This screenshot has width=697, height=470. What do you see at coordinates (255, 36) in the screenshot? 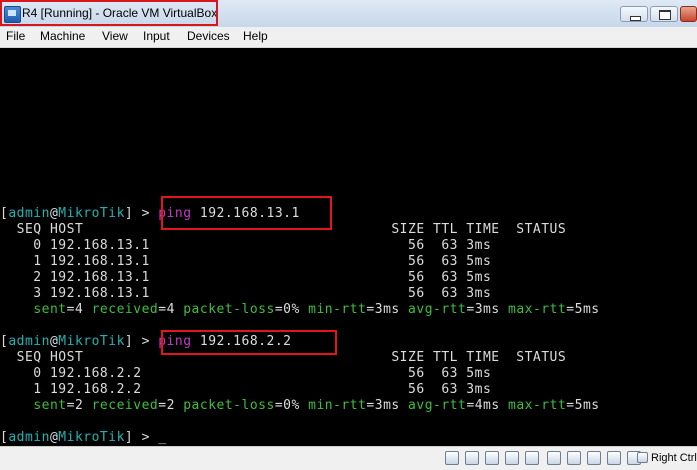
I see `menu-help: Help` at bounding box center [255, 36].